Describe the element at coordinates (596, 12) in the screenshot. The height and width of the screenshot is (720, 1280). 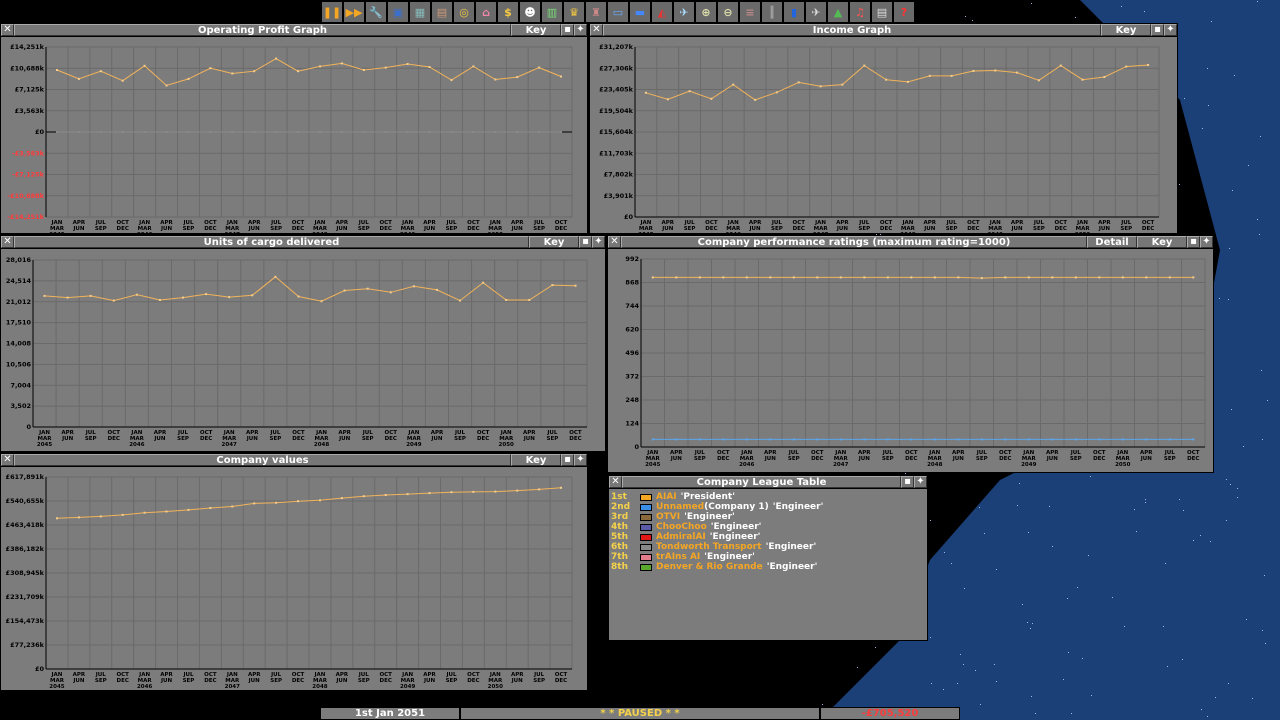
I see `industries-icon: ♜` at that location.